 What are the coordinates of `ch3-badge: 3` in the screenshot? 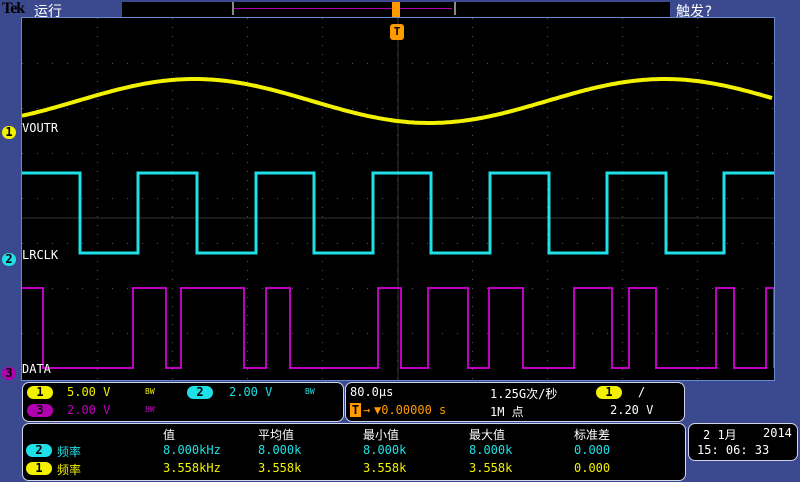 It's located at (40, 410).